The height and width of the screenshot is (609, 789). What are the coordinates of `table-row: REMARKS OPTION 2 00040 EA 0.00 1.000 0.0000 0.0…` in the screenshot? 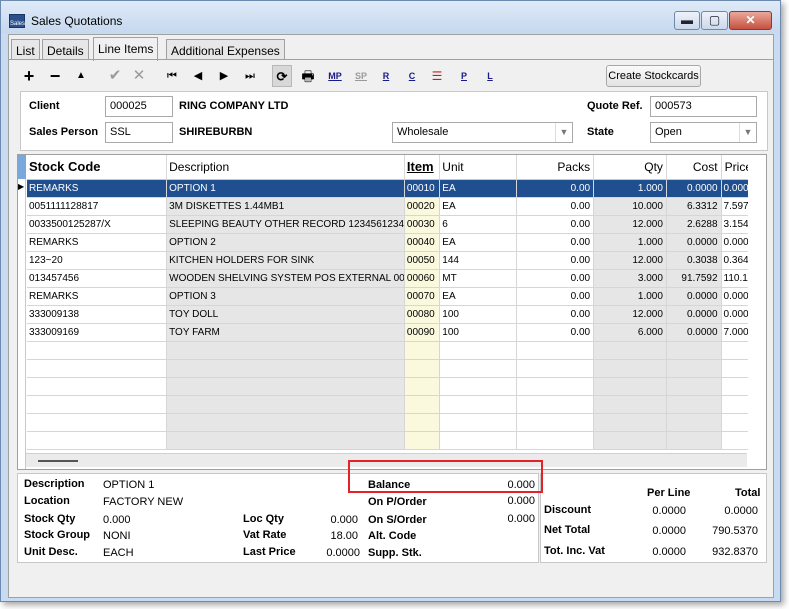 It's located at (392, 242).